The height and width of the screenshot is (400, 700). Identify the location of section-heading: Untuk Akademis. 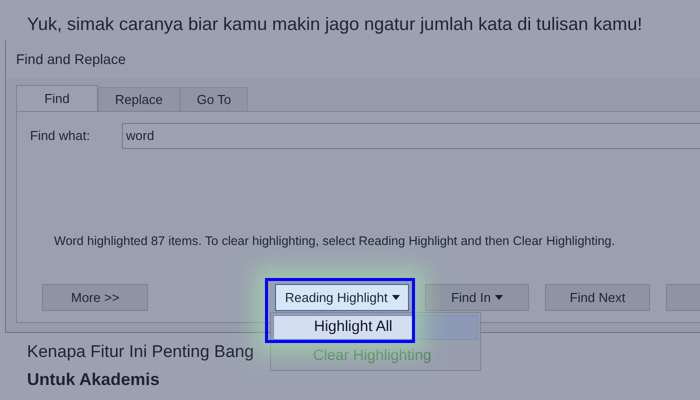
(93, 380).